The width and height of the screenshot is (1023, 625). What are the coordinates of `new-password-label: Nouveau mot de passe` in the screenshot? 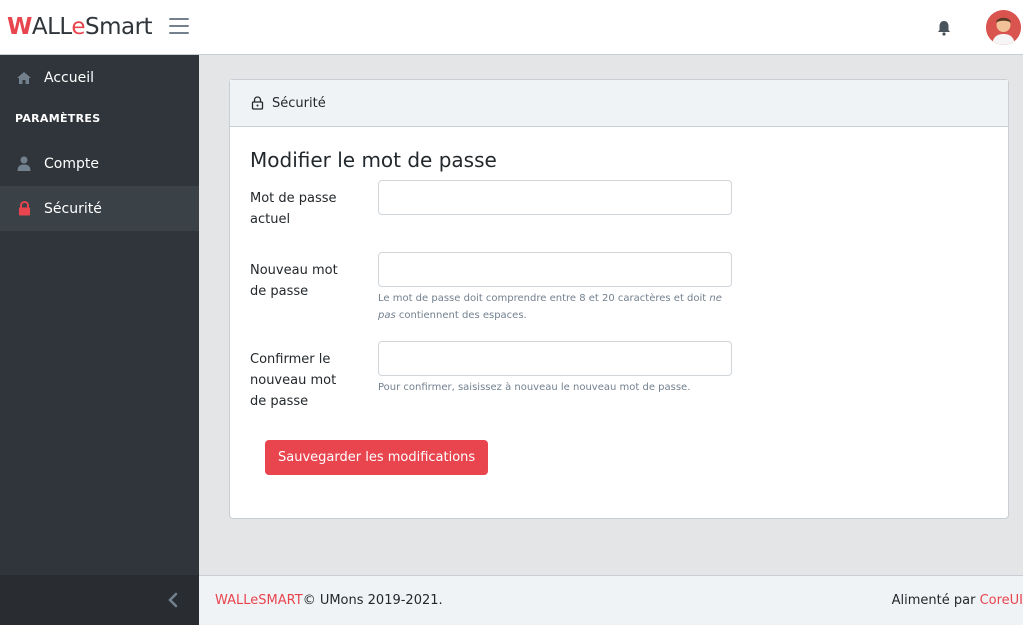 It's located at (294, 281).